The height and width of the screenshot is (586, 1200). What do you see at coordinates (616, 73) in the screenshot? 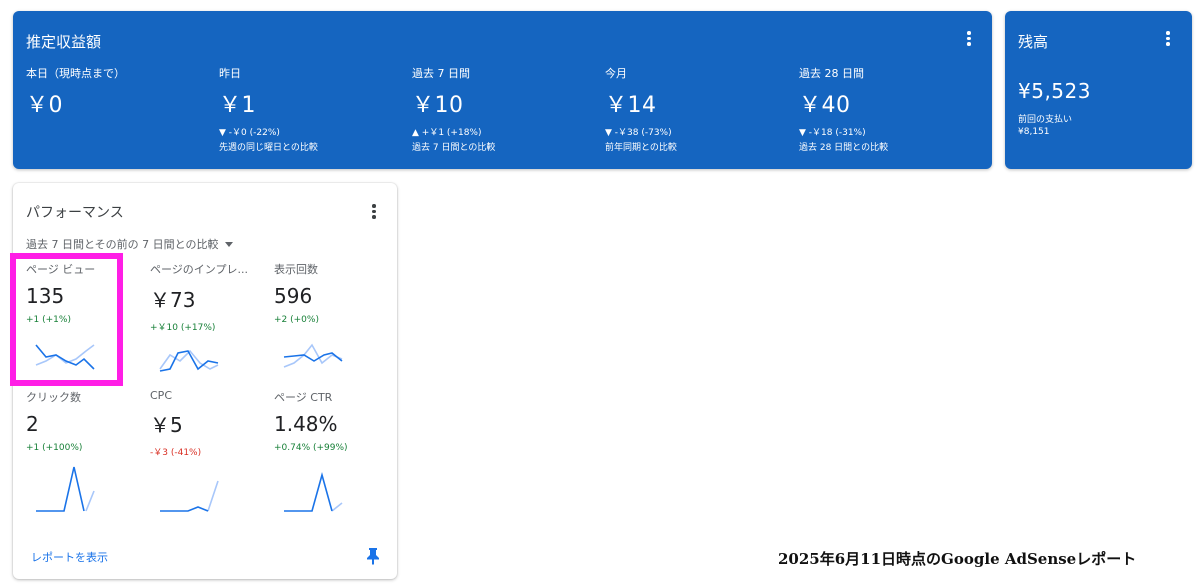
I see `metric-label: 今月` at bounding box center [616, 73].